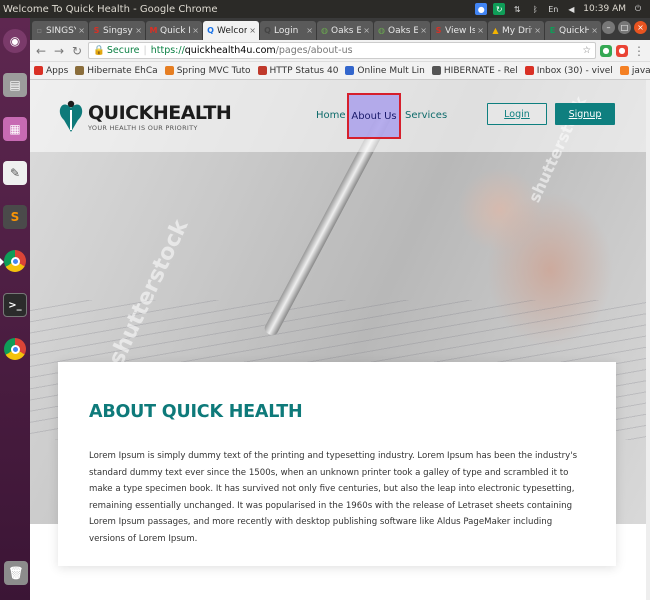 The image size is (650, 600). I want to click on extension-red-icon: ●, so click(622, 50).